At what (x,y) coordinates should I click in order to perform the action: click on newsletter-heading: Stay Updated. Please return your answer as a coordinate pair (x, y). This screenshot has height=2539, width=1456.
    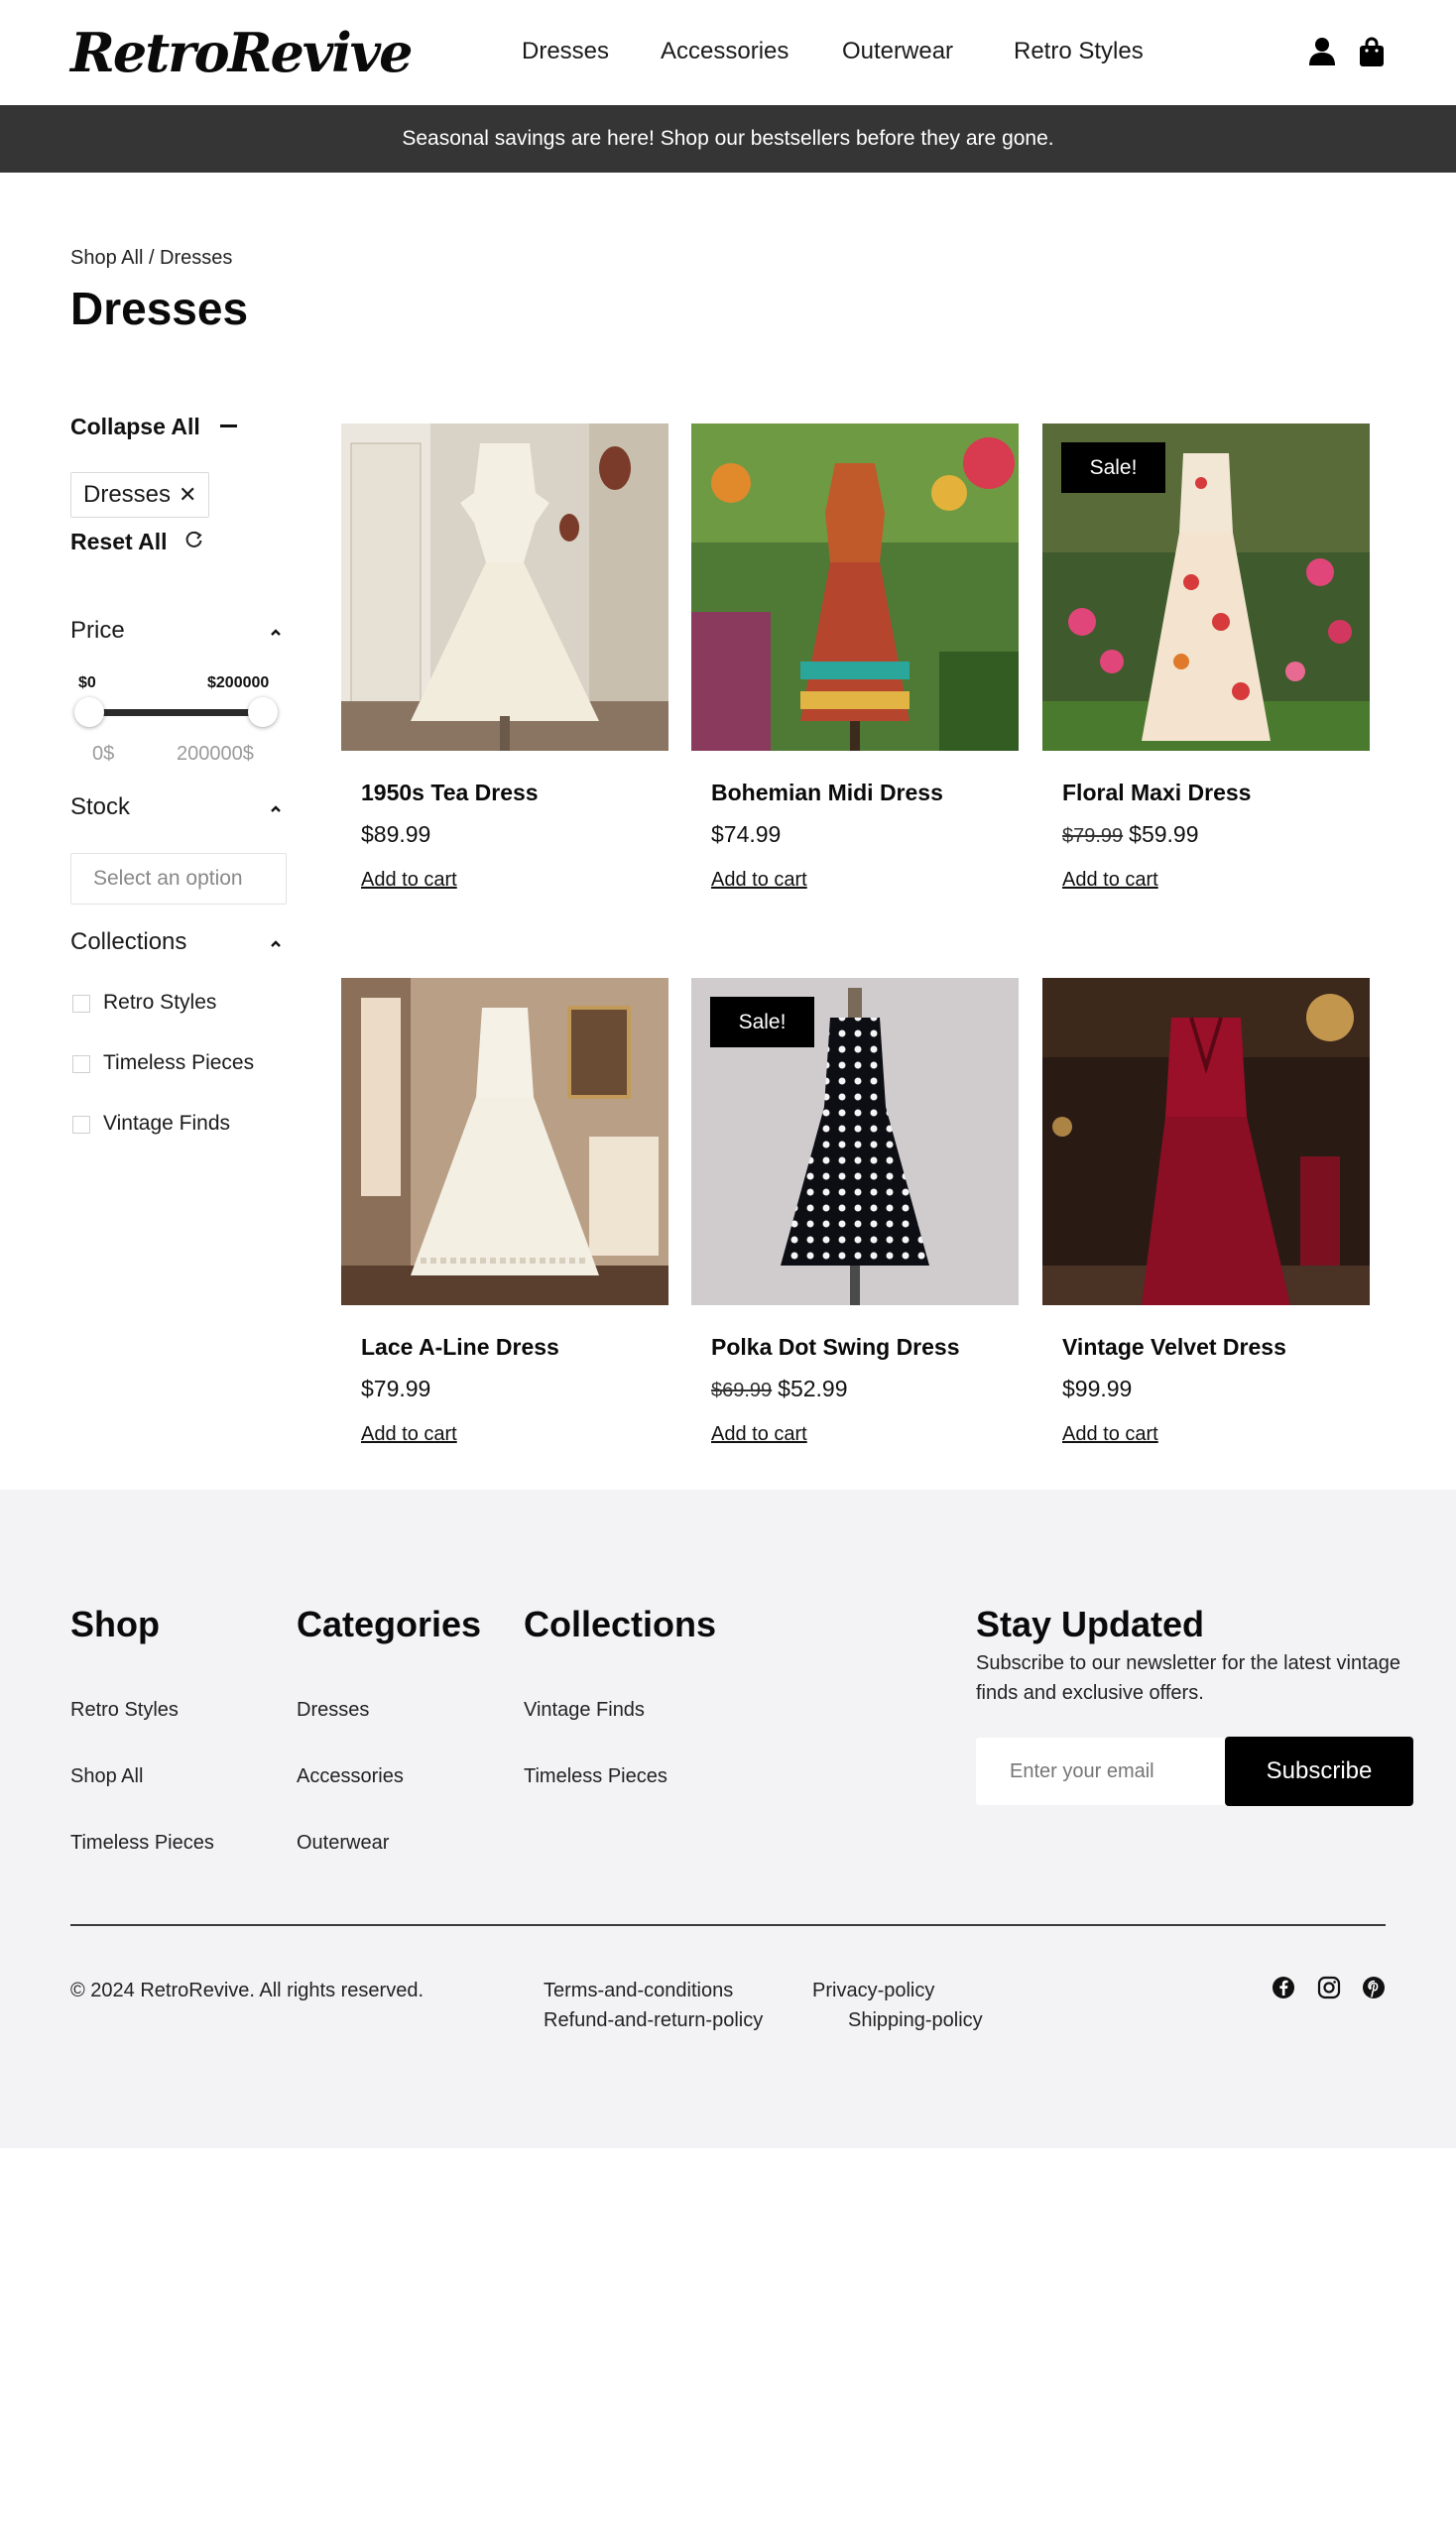
    Looking at the image, I should click on (1090, 1624).